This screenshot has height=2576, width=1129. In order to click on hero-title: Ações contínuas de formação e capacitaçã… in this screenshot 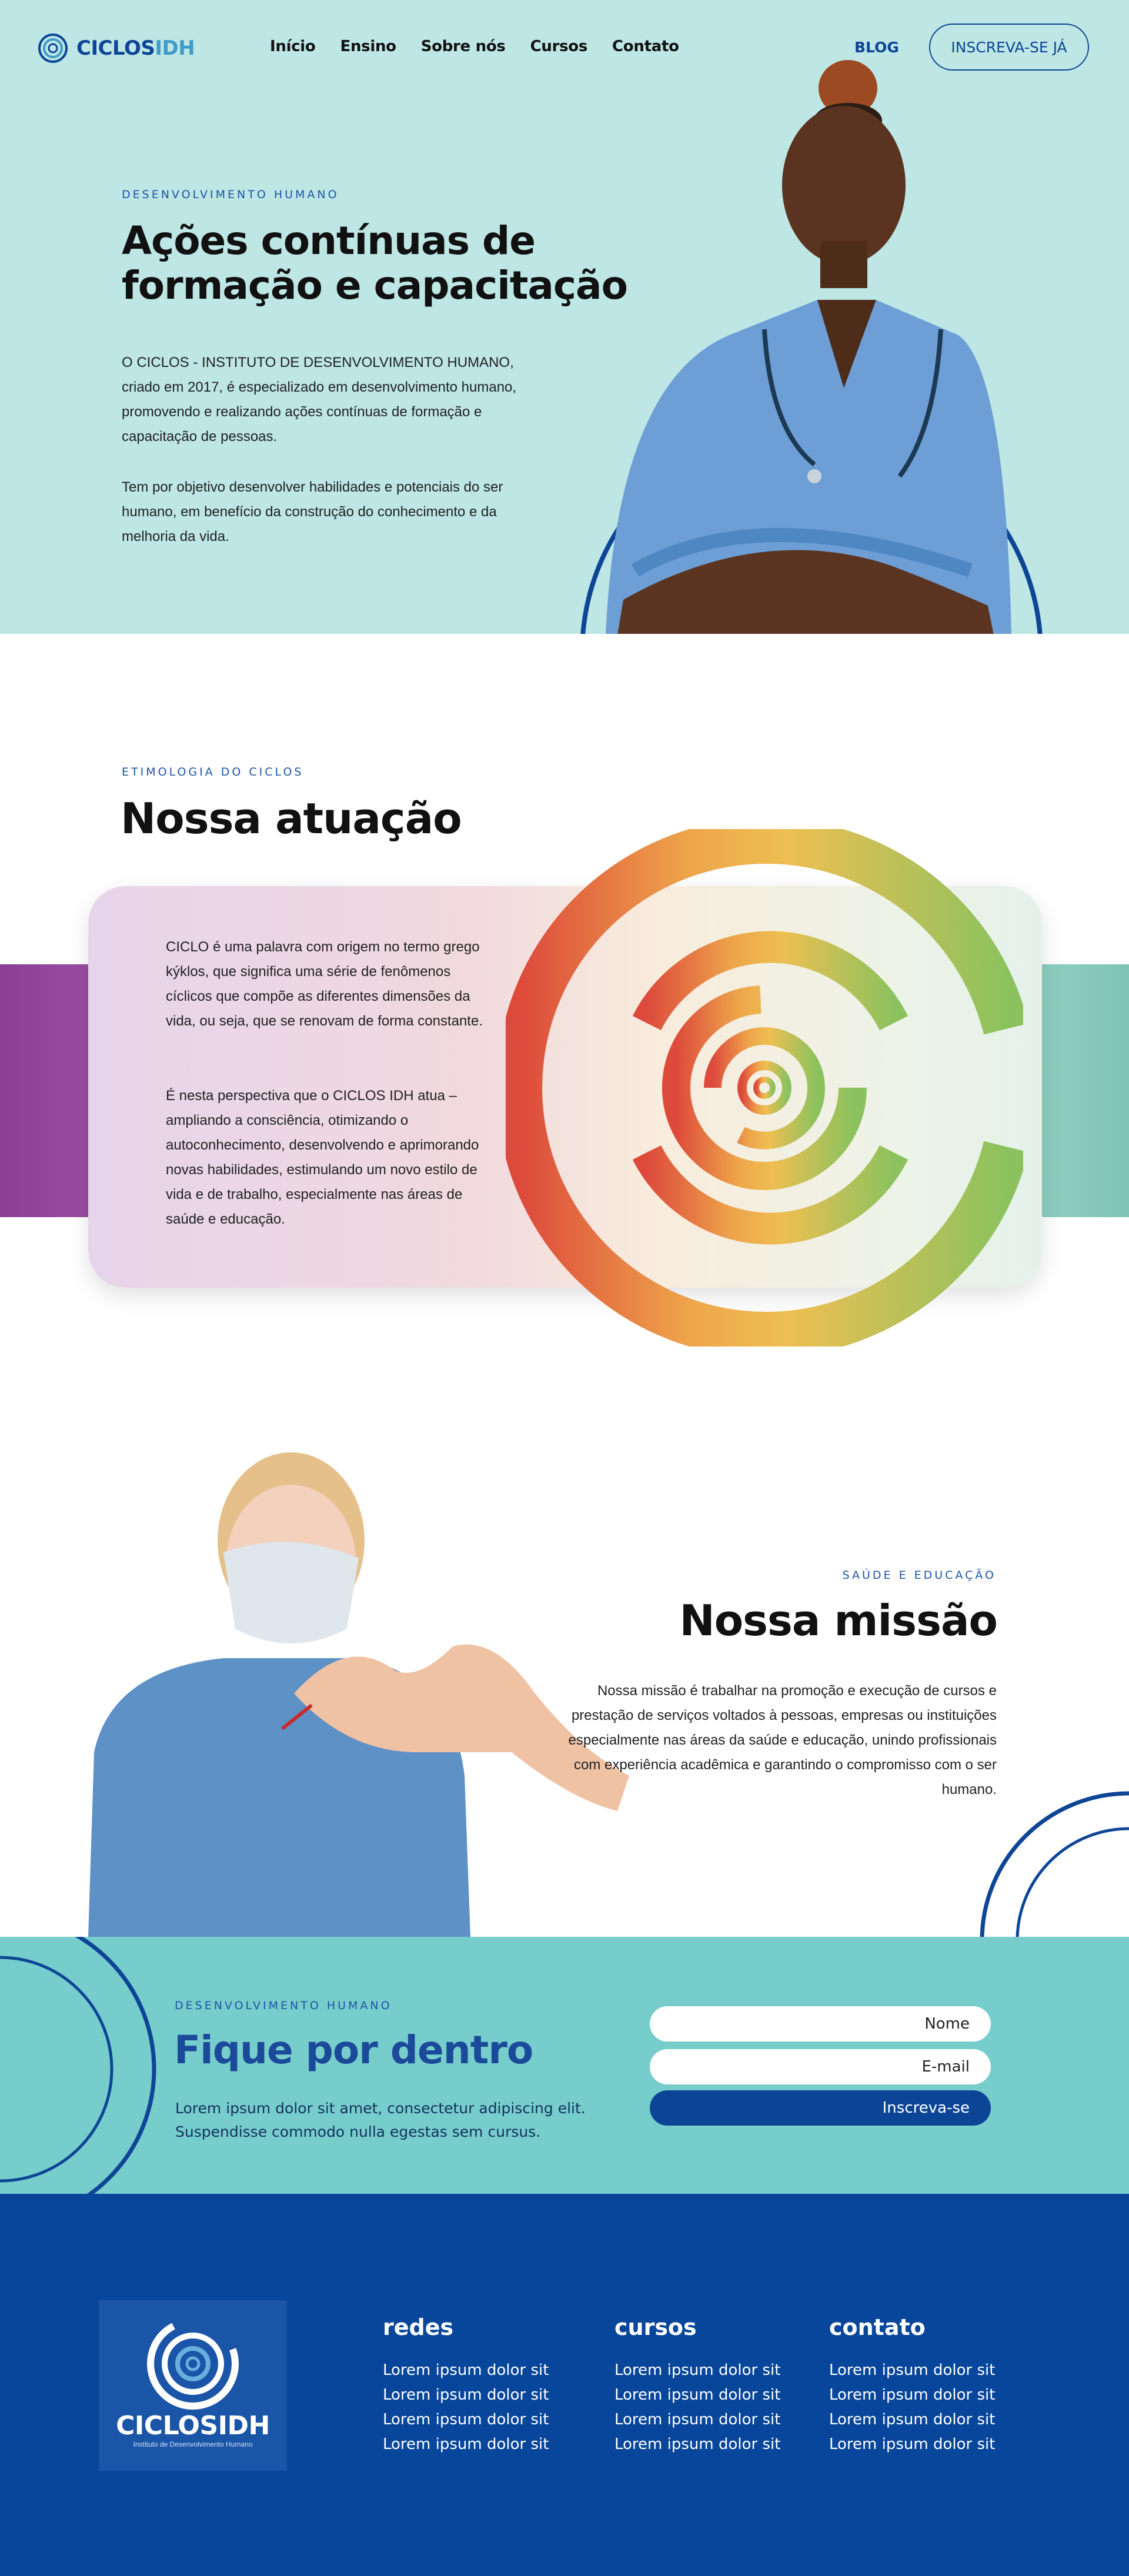, I will do `click(375, 263)`.